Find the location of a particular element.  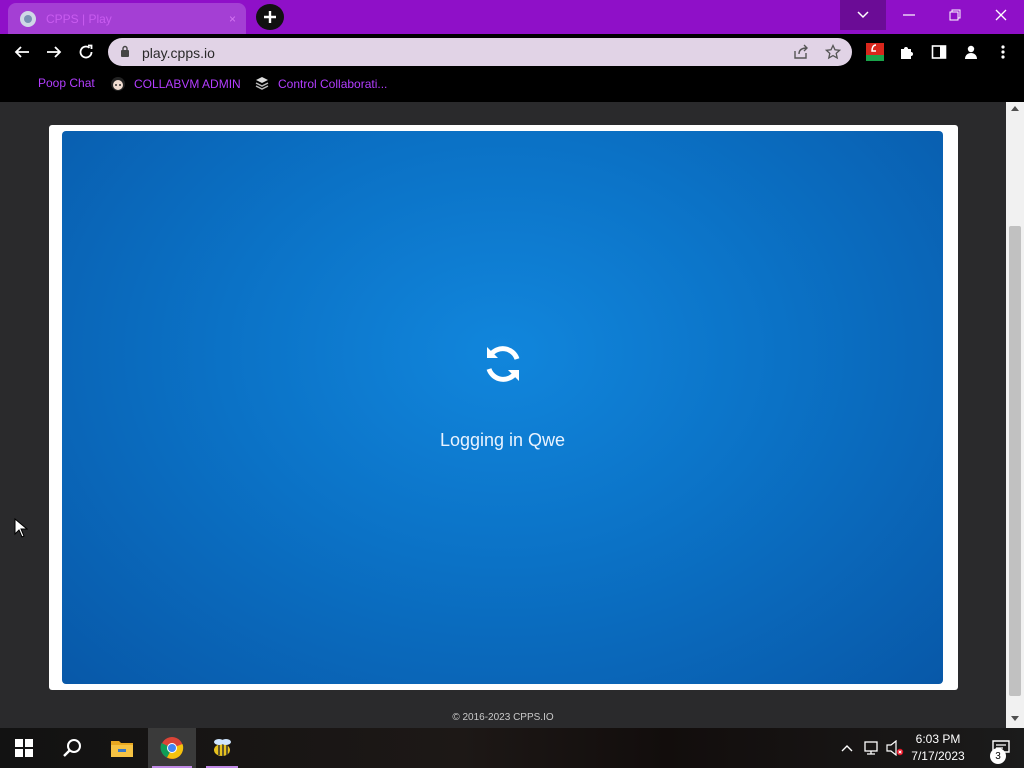

sync-icon is located at coordinates (503, 364).